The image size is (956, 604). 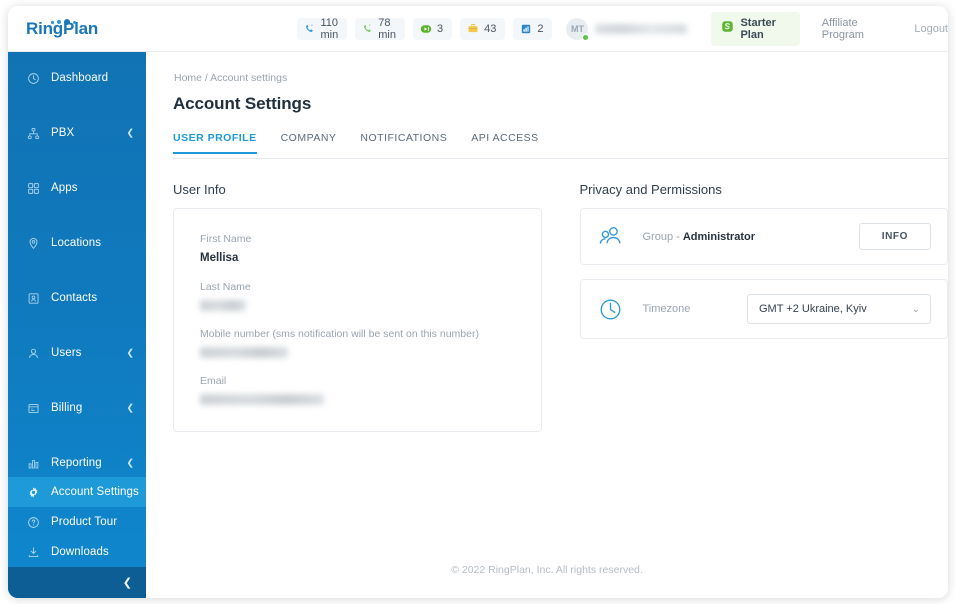 What do you see at coordinates (80, 78) in the screenshot?
I see `sidebar-item-label: Dashboard` at bounding box center [80, 78].